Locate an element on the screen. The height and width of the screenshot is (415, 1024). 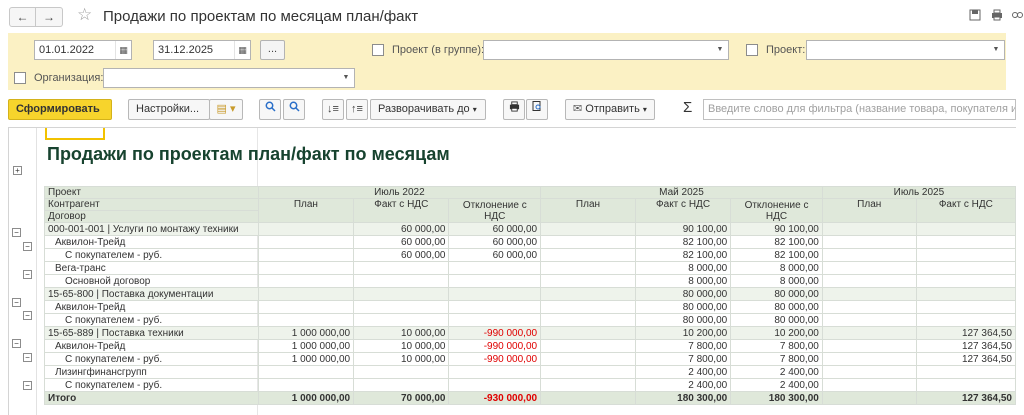
link-icon is located at coordinates (1017, 16).